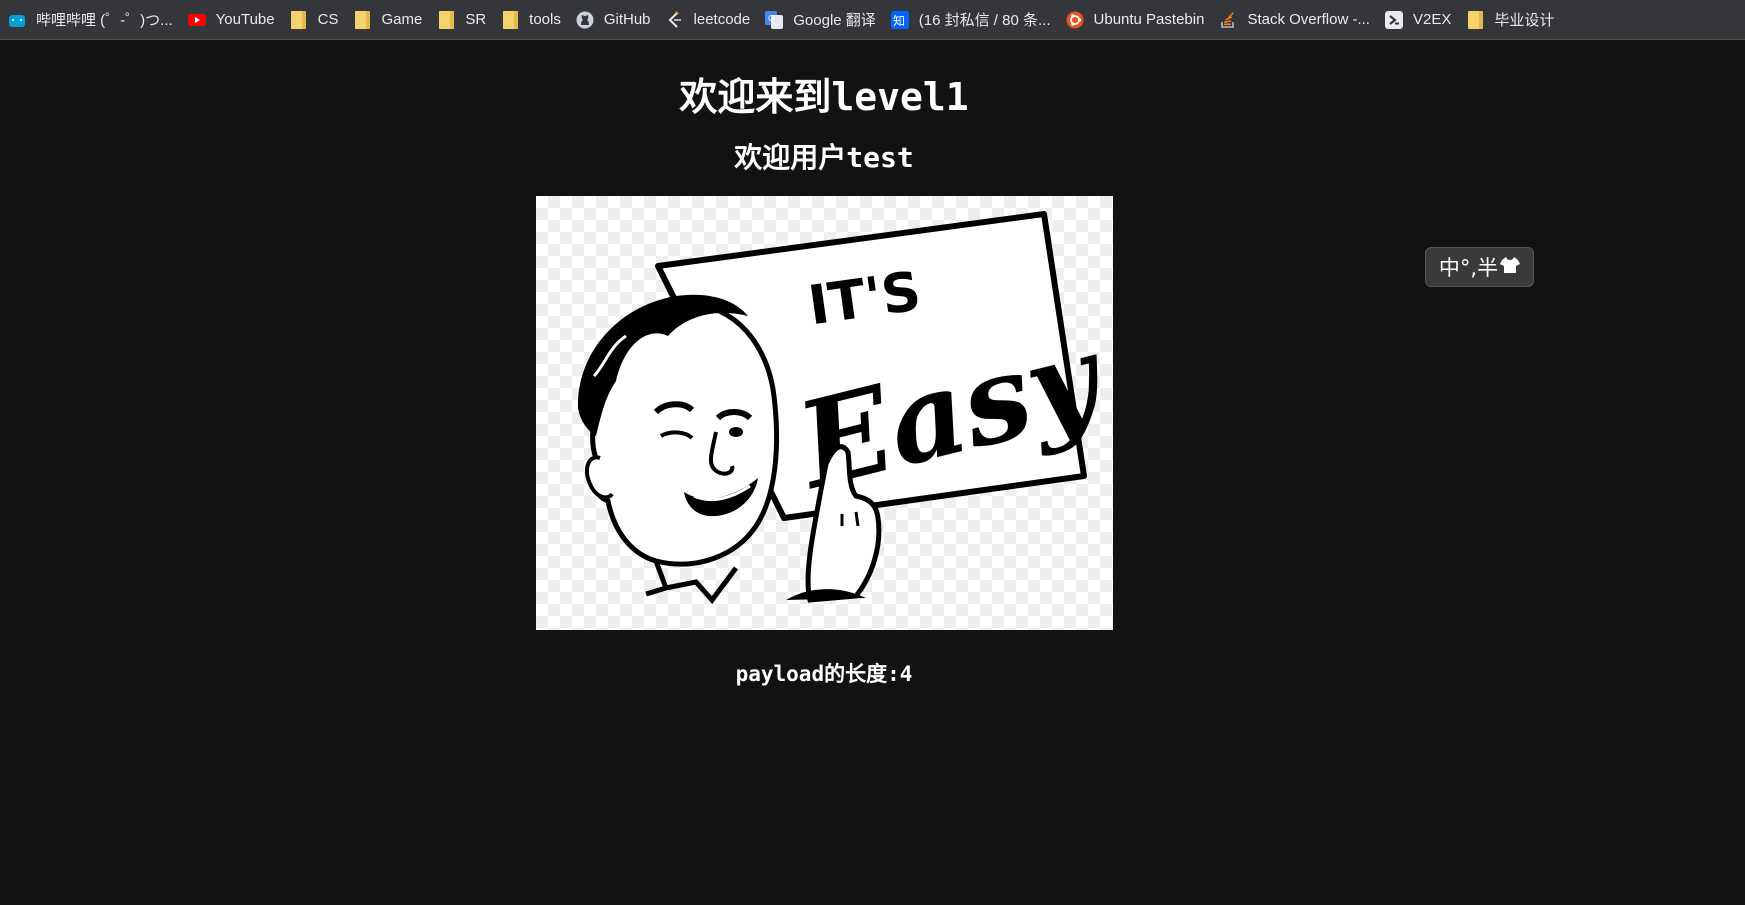 This screenshot has width=1745, height=905. Describe the element at coordinates (463, 20) in the screenshot. I see `bookmark-folder-sr: SR` at that location.